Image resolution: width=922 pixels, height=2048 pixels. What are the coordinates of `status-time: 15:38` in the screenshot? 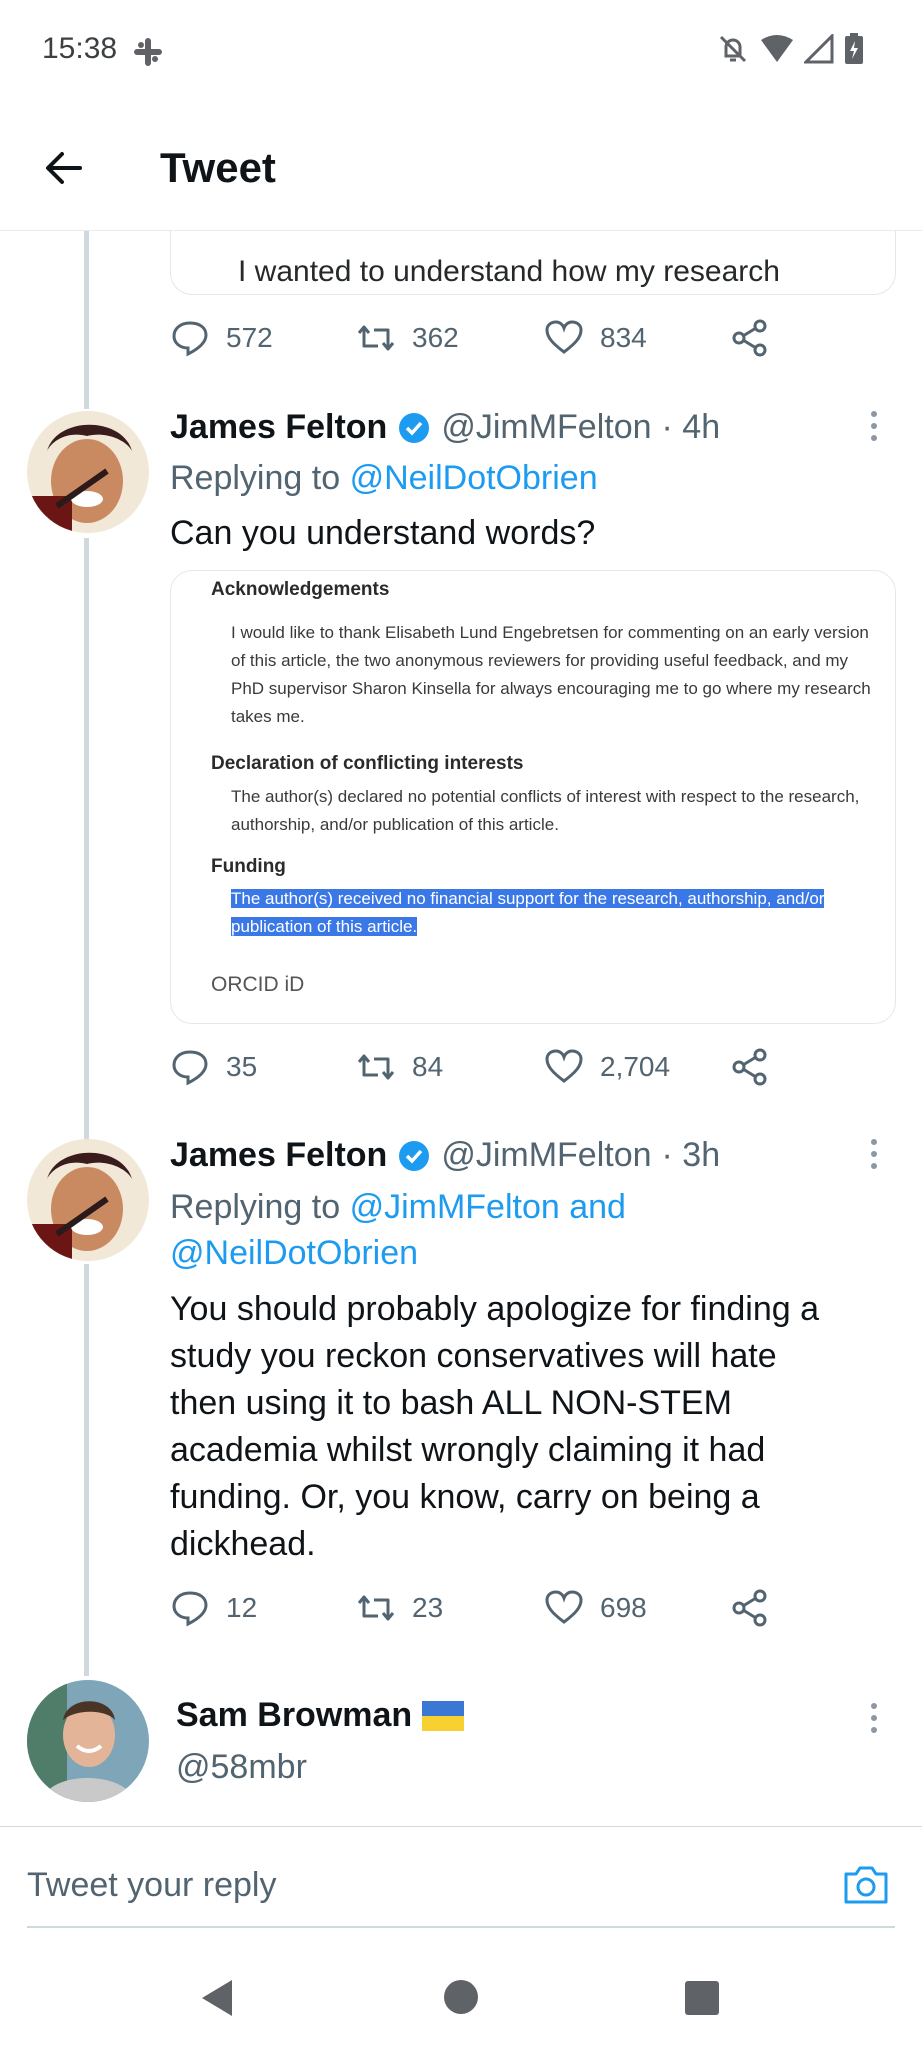 It's located at (80, 48).